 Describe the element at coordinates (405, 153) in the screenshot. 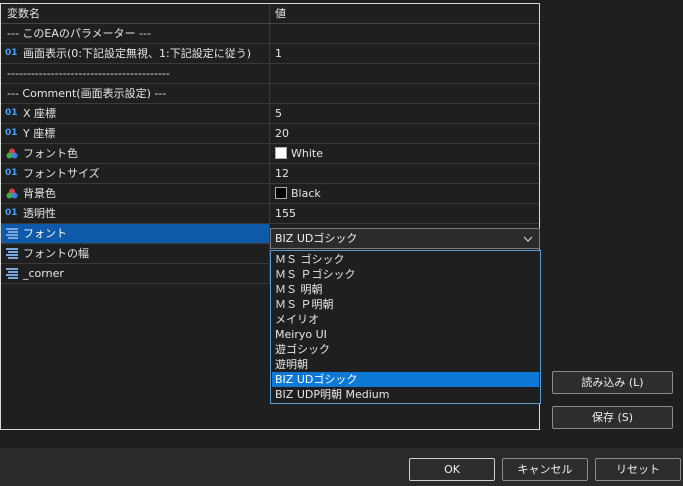

I see `parameter-value-cell: White` at that location.